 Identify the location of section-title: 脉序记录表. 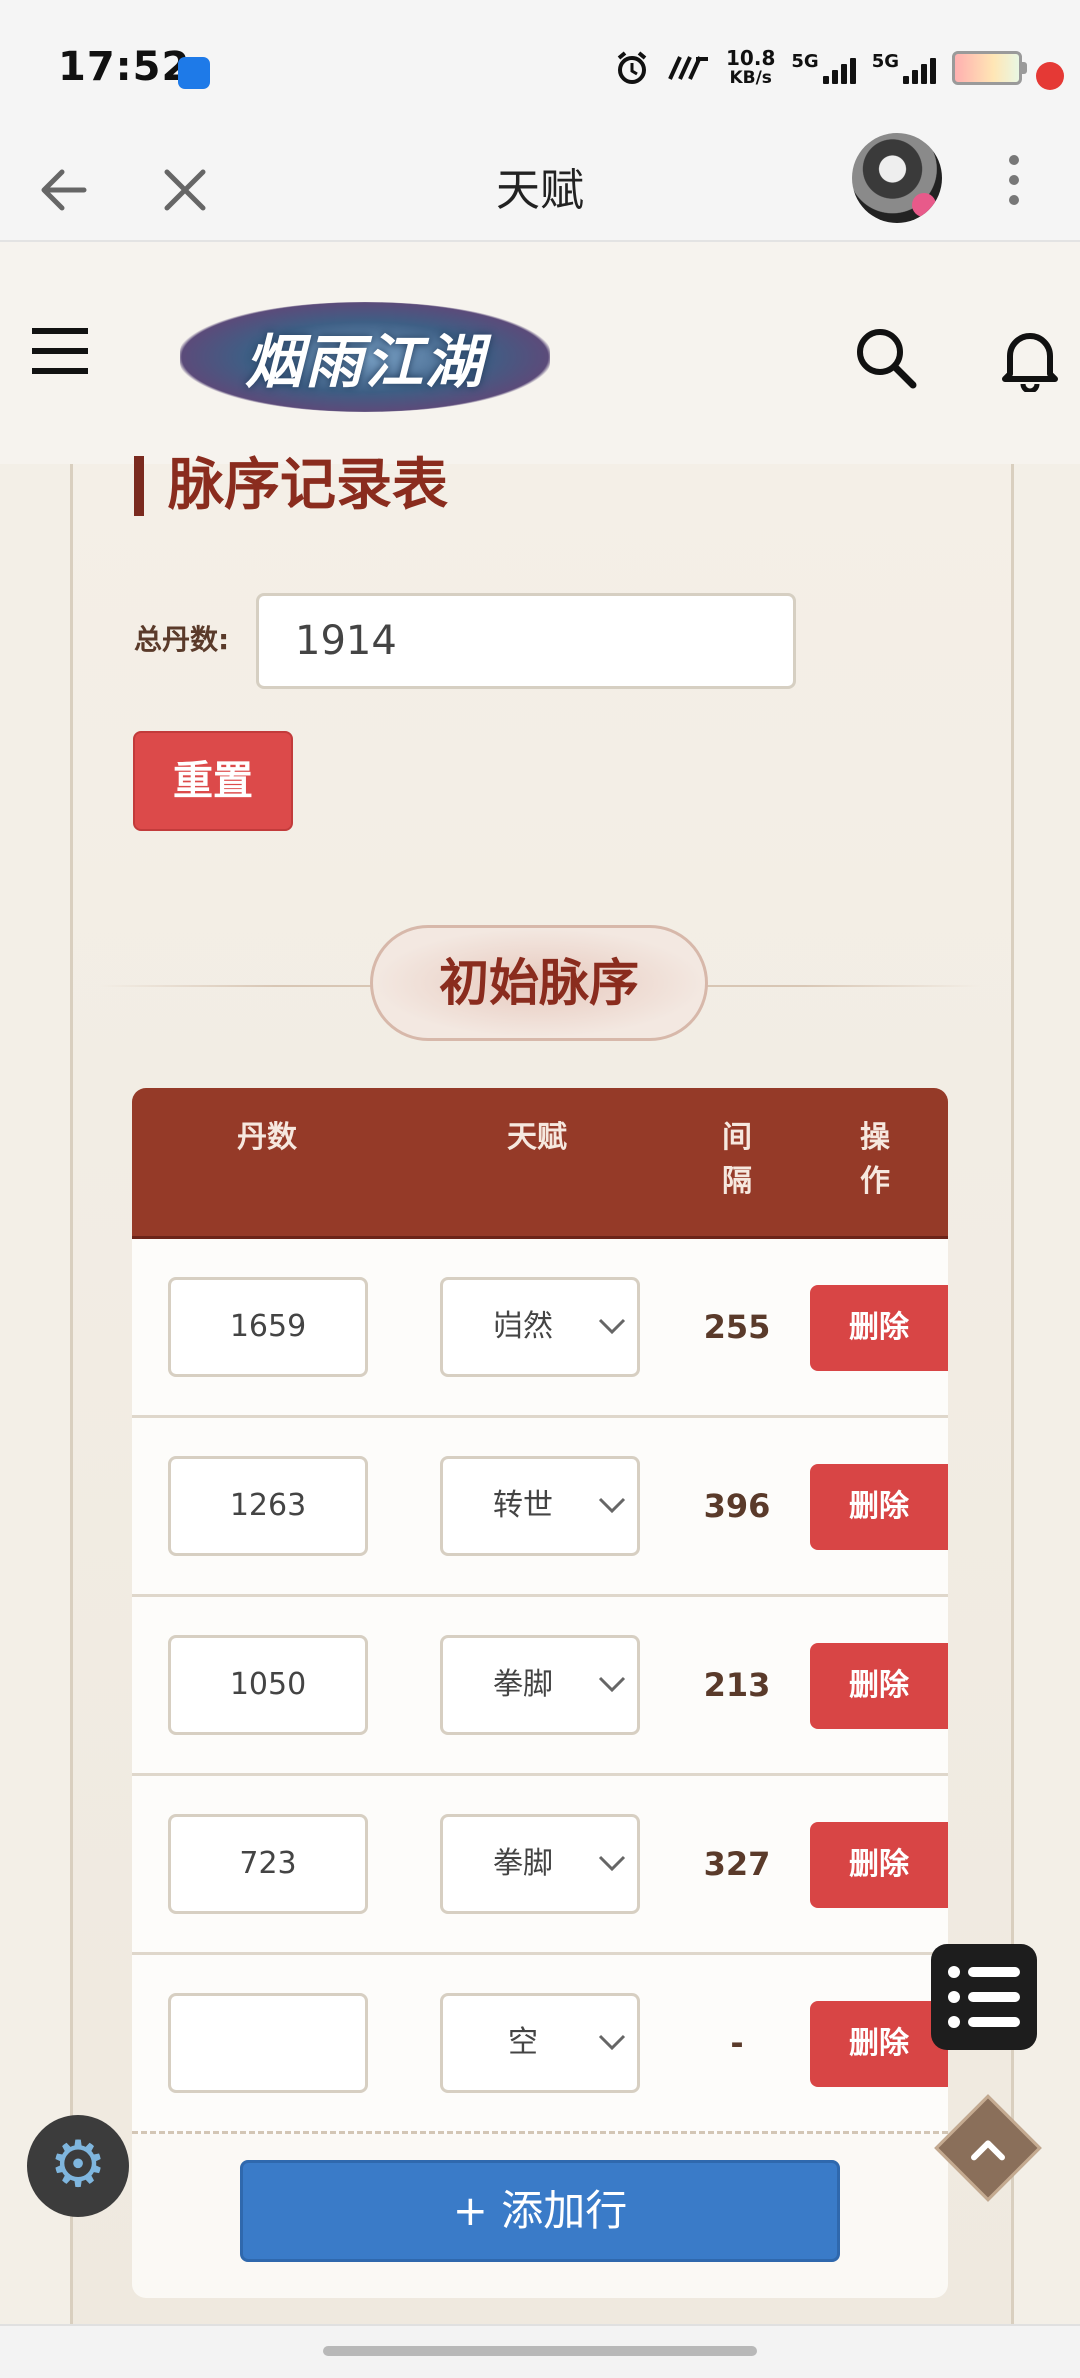
(291, 486).